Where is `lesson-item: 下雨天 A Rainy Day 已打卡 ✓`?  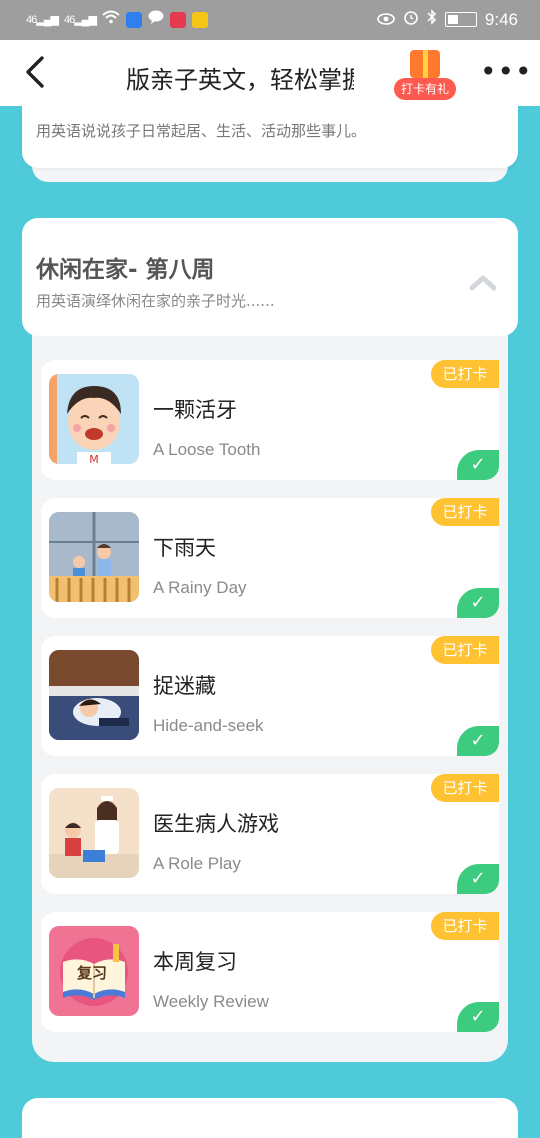
lesson-item: 下雨天 A Rainy Day 已打卡 ✓ is located at coordinates (270, 558).